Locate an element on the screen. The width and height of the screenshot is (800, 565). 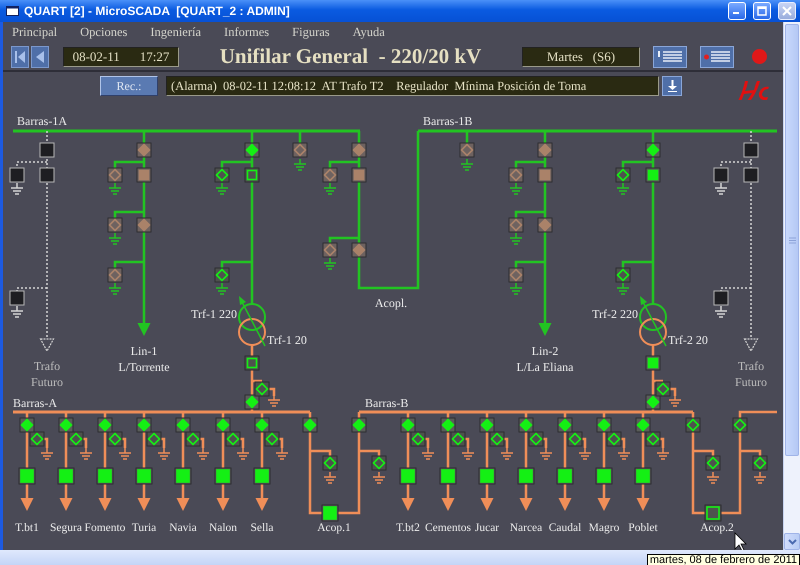
first-page-button is located at coordinates (20, 57).